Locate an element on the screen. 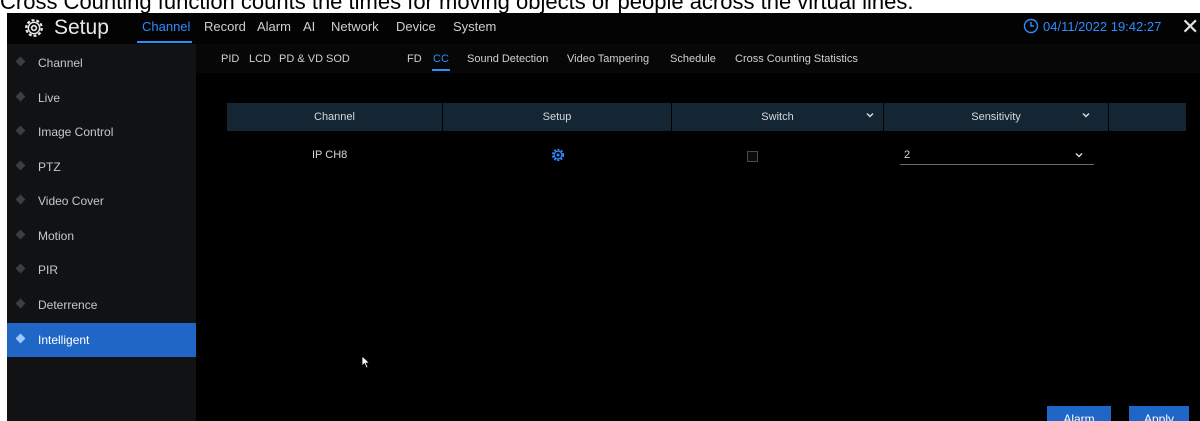  sidebar-item-channel: Channel is located at coordinates (101, 63).